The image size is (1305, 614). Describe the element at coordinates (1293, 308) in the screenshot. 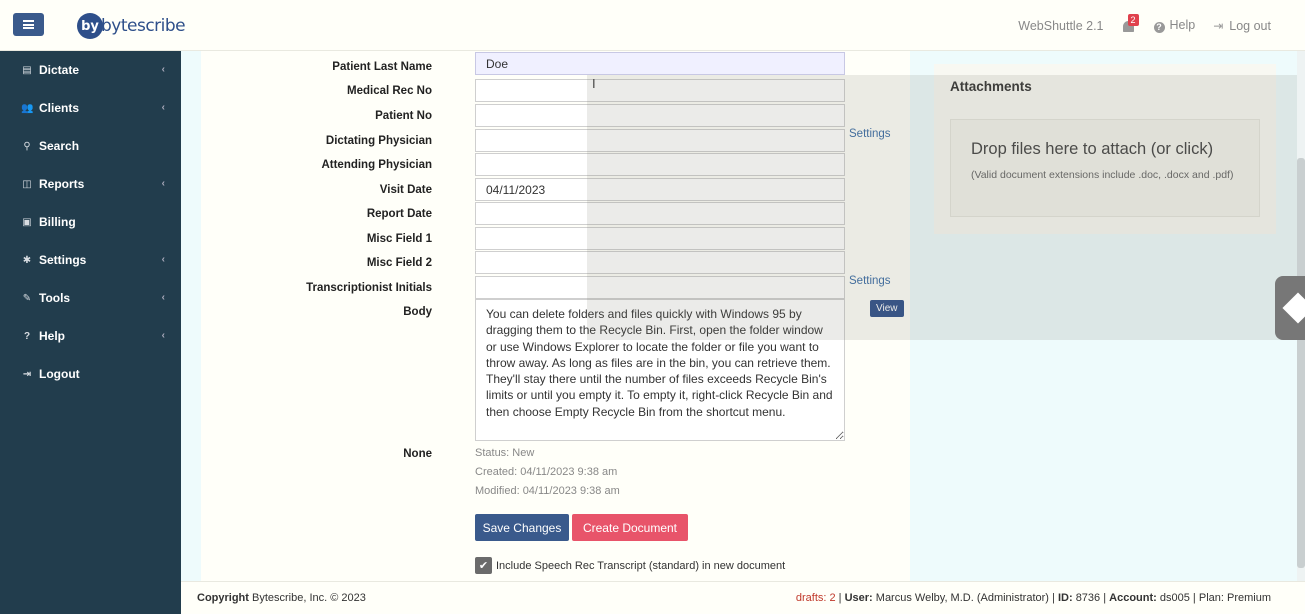

I see `diamond-icon` at that location.